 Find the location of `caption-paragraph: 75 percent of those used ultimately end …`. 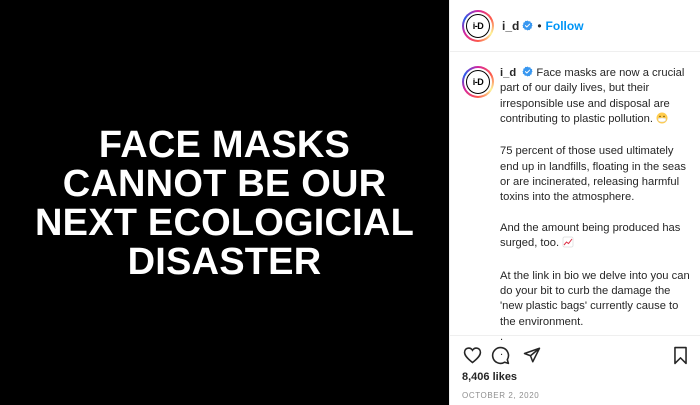

caption-paragraph: 75 percent of those used ultimately end … is located at coordinates (593, 174).